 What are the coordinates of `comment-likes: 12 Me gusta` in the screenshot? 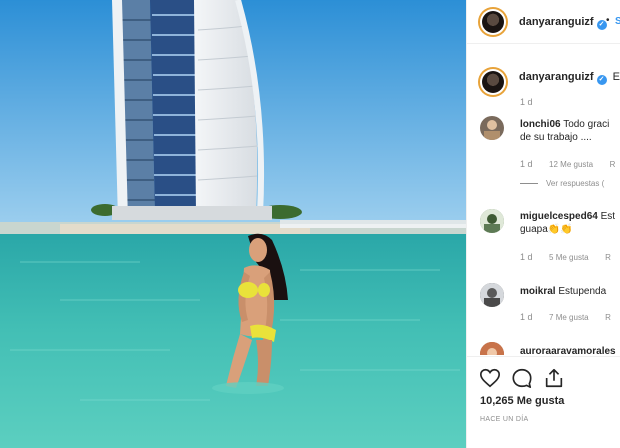 It's located at (571, 164).